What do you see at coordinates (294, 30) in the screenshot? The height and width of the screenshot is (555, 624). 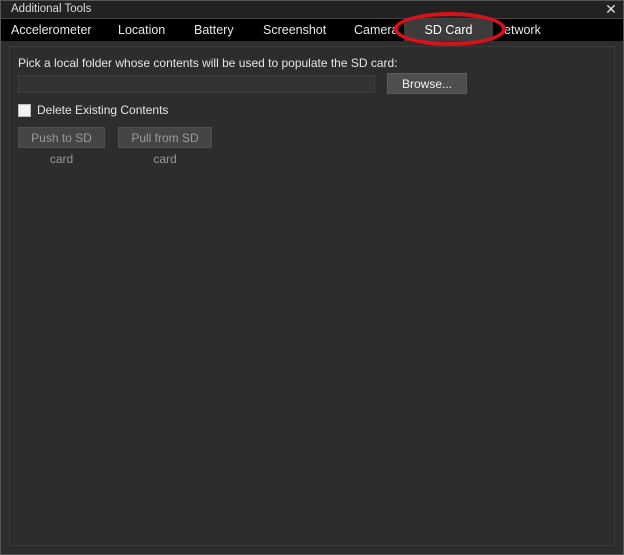 I see `tab-screenshot: Screenshot` at bounding box center [294, 30].